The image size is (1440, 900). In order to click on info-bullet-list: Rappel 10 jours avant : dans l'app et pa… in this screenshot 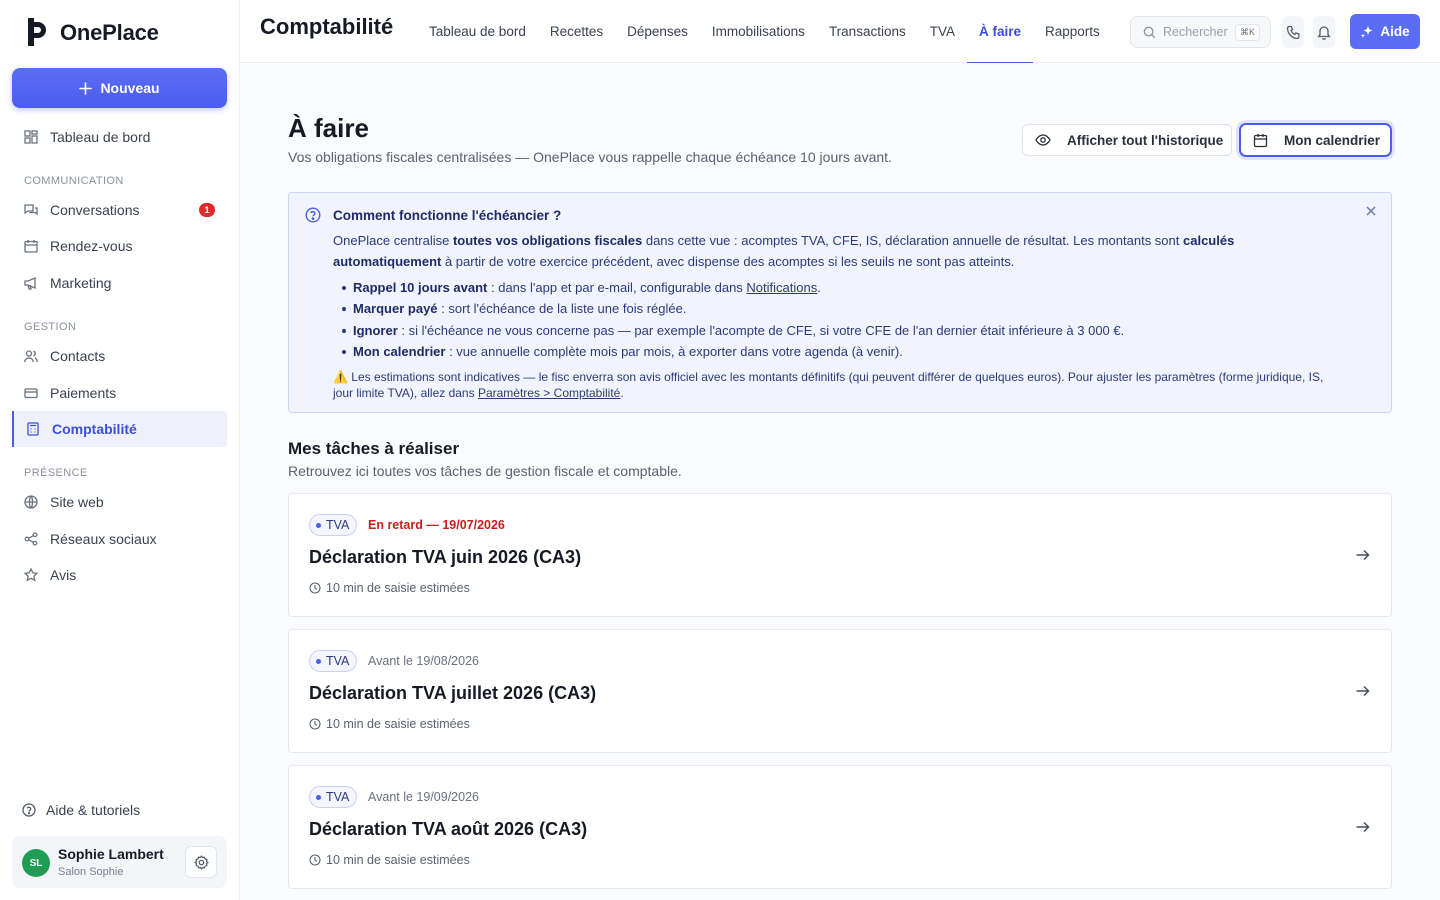, I will do `click(847, 319)`.